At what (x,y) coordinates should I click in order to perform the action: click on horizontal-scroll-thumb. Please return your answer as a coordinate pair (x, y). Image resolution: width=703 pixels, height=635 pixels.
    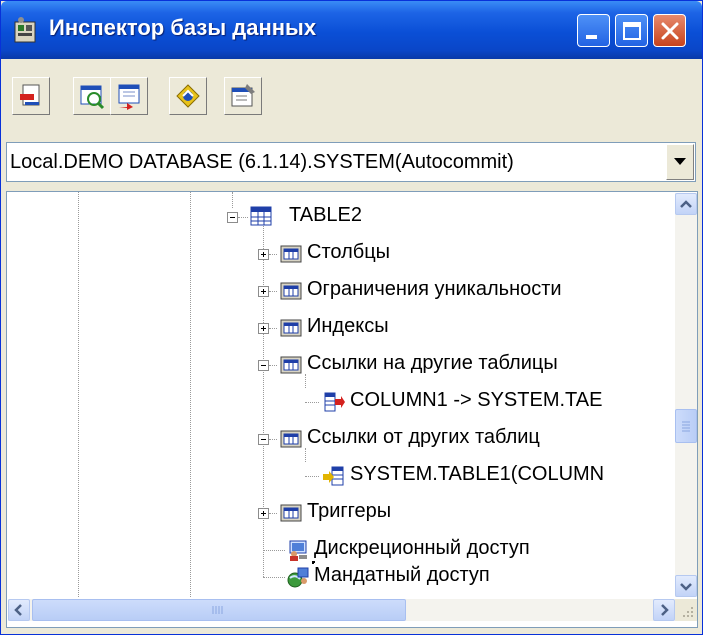
    Looking at the image, I should click on (219, 610).